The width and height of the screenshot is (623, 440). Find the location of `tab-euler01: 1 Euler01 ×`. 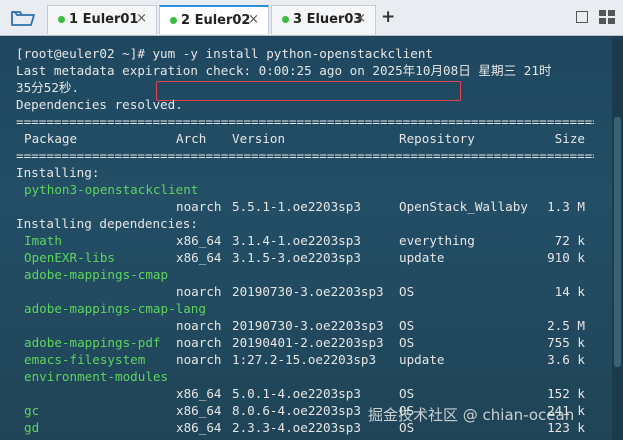

tab-euler01: 1 Euler01 × is located at coordinates (102, 19).